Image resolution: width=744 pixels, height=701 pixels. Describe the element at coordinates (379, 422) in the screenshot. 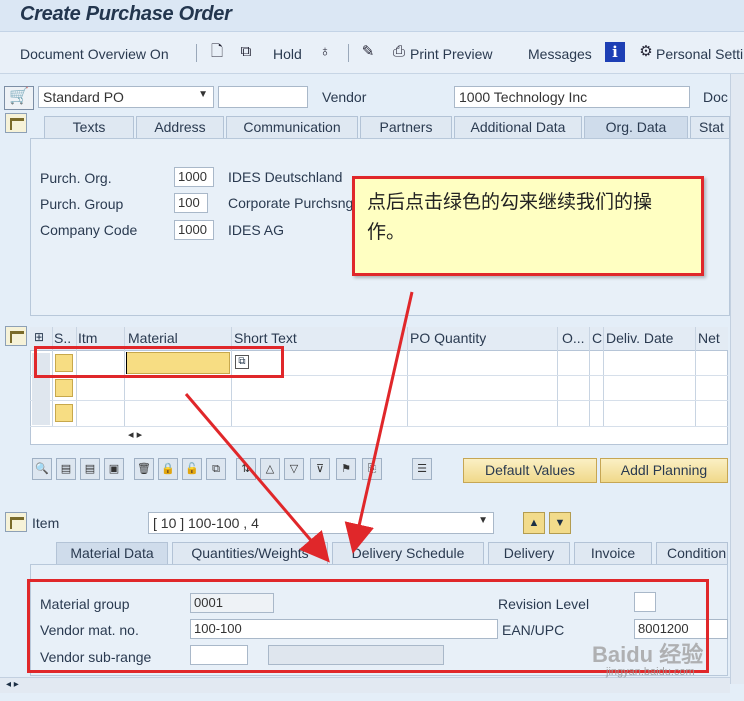

I see `arrow-to-delivery-schedule` at that location.